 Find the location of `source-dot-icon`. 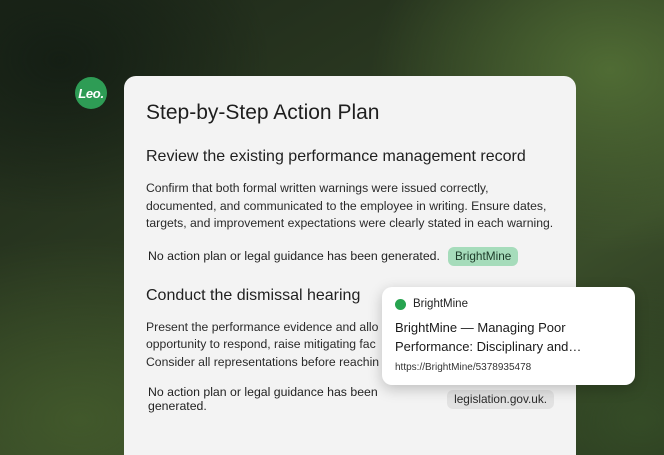

source-dot-icon is located at coordinates (400, 304).